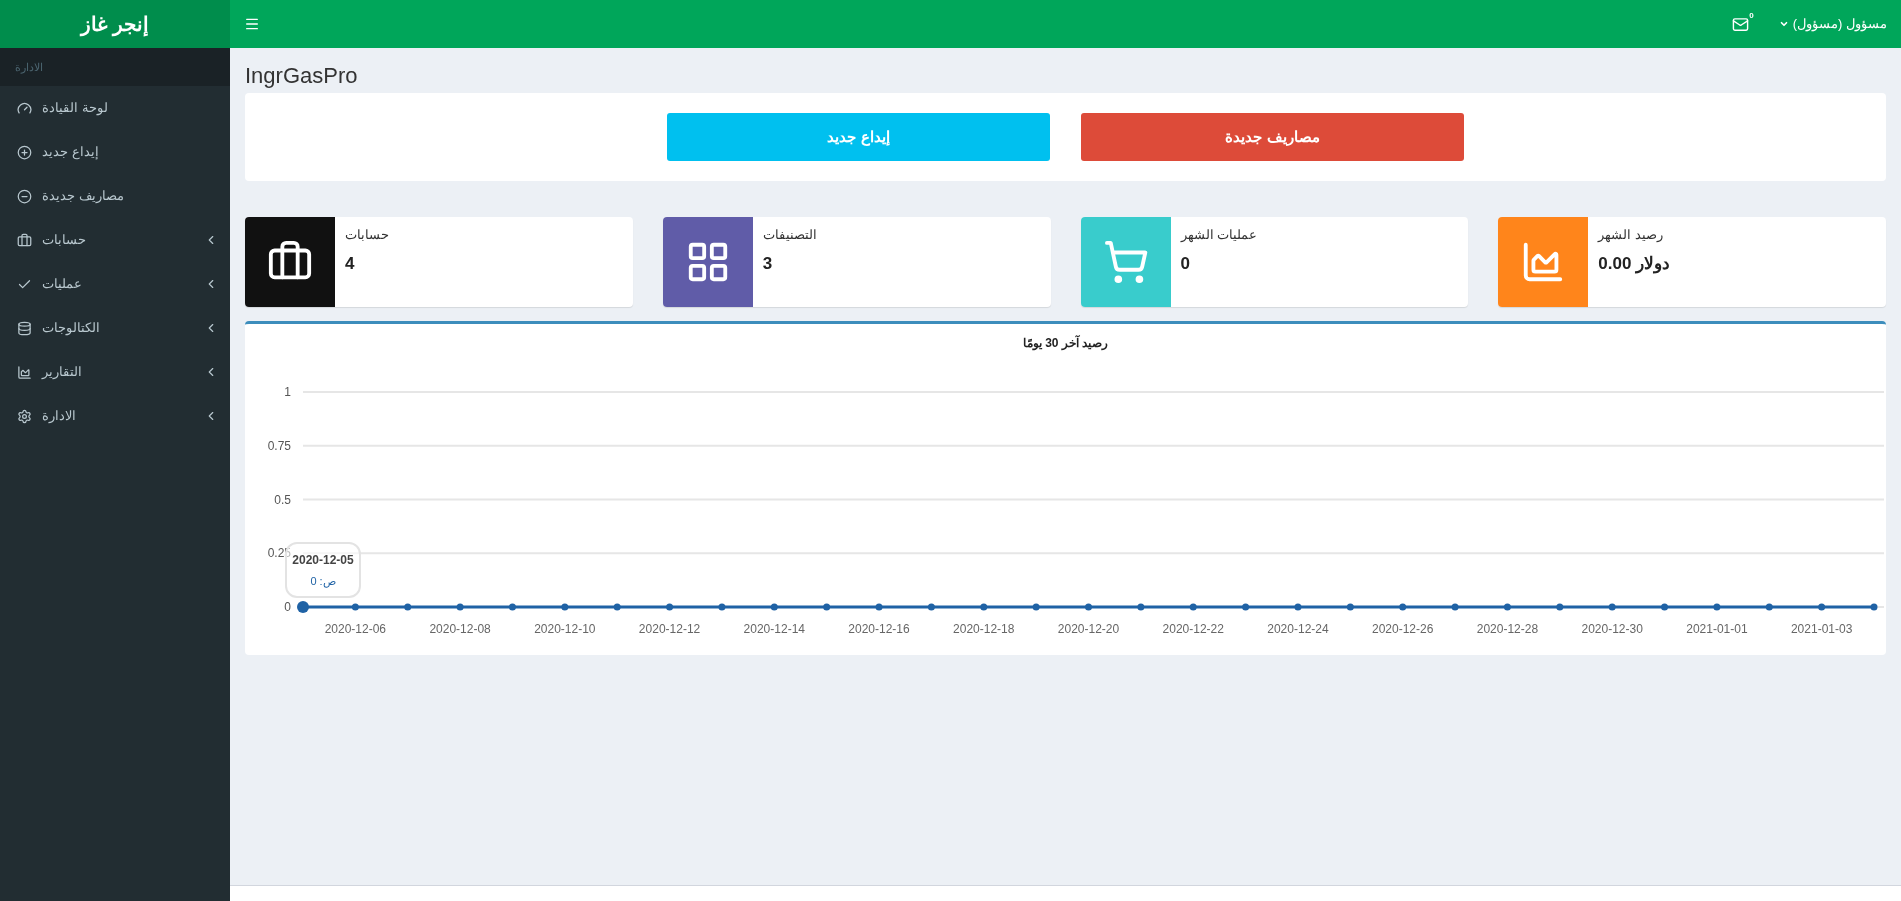 This screenshot has width=1901, height=901. Describe the element at coordinates (460, 629) in the screenshot. I see `x-tick-label: 2020-12-08` at that location.